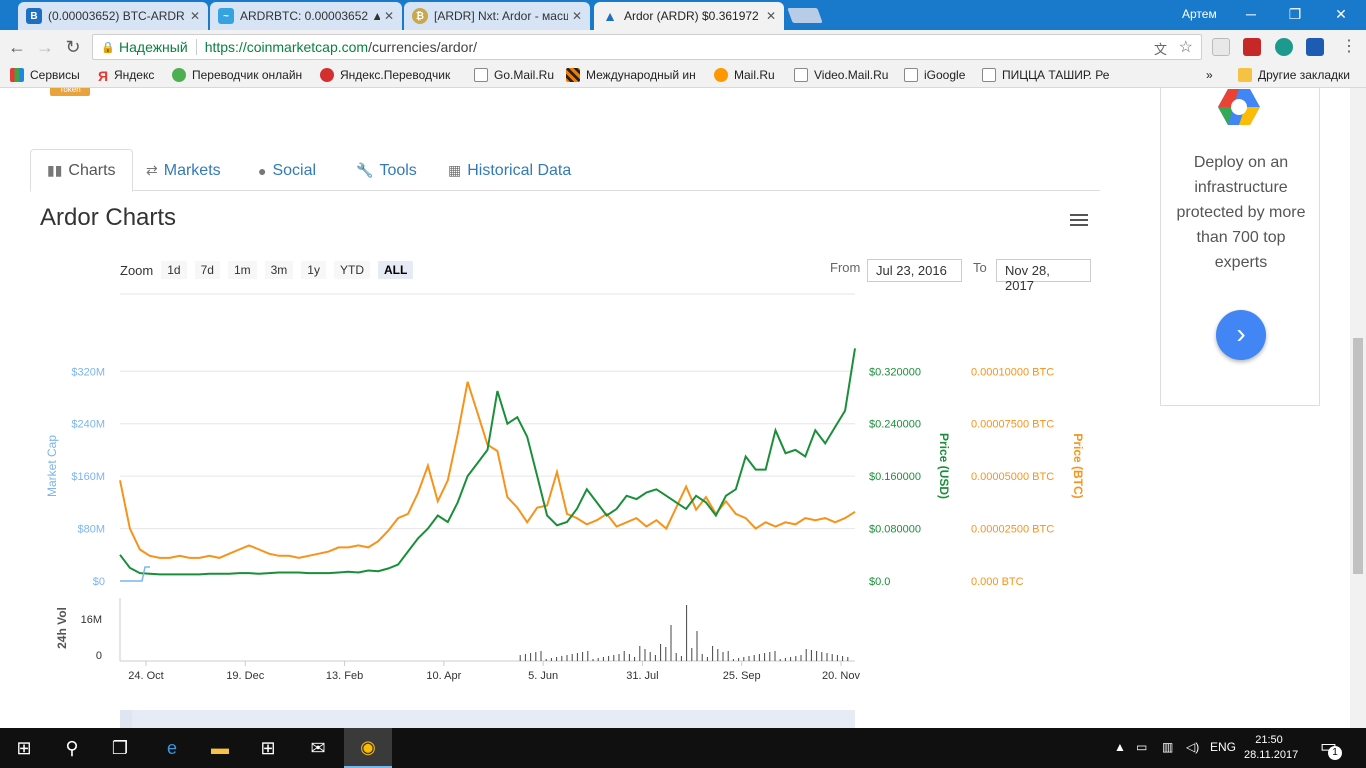 The height and width of the screenshot is (768, 1366). Describe the element at coordinates (914, 270) in the screenshot. I see `from-date-input: Jul 23, 2016` at that location.